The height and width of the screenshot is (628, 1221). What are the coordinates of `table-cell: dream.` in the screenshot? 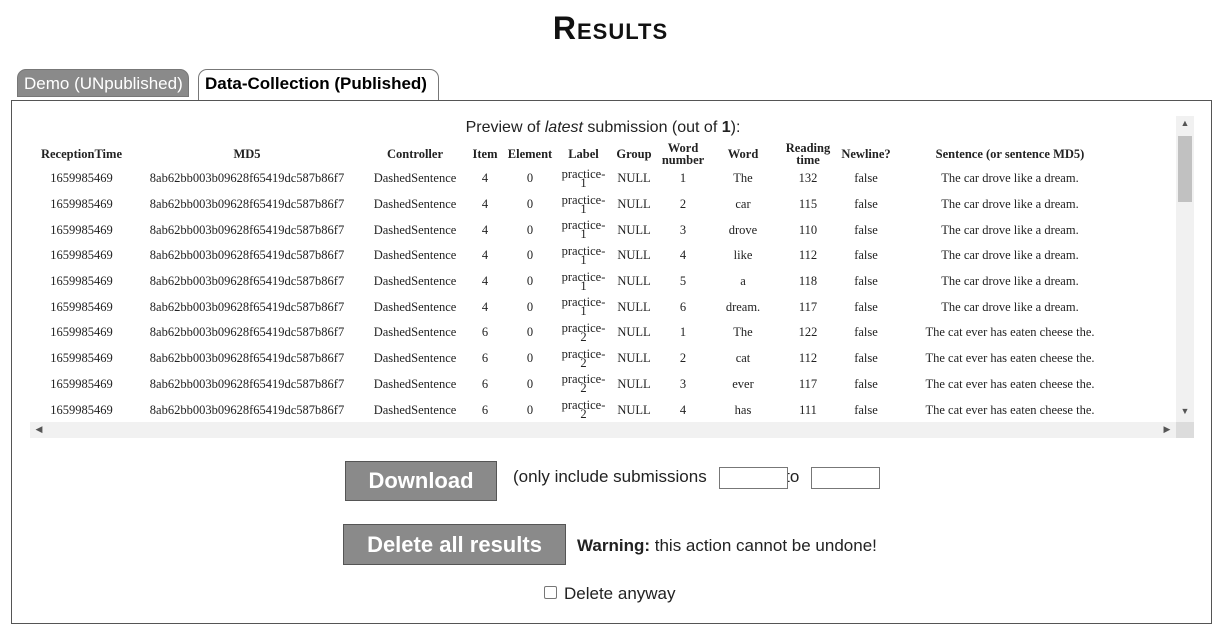 It's located at (743, 306).